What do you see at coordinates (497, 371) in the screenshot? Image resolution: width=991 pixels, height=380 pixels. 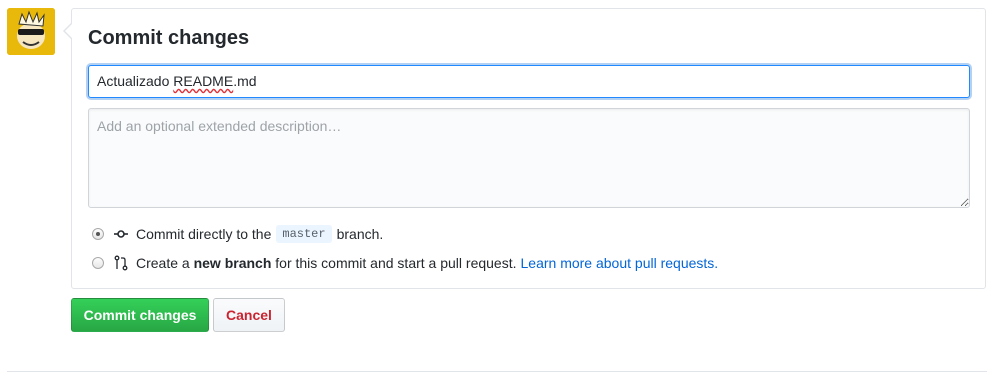 I see `divider` at bounding box center [497, 371].